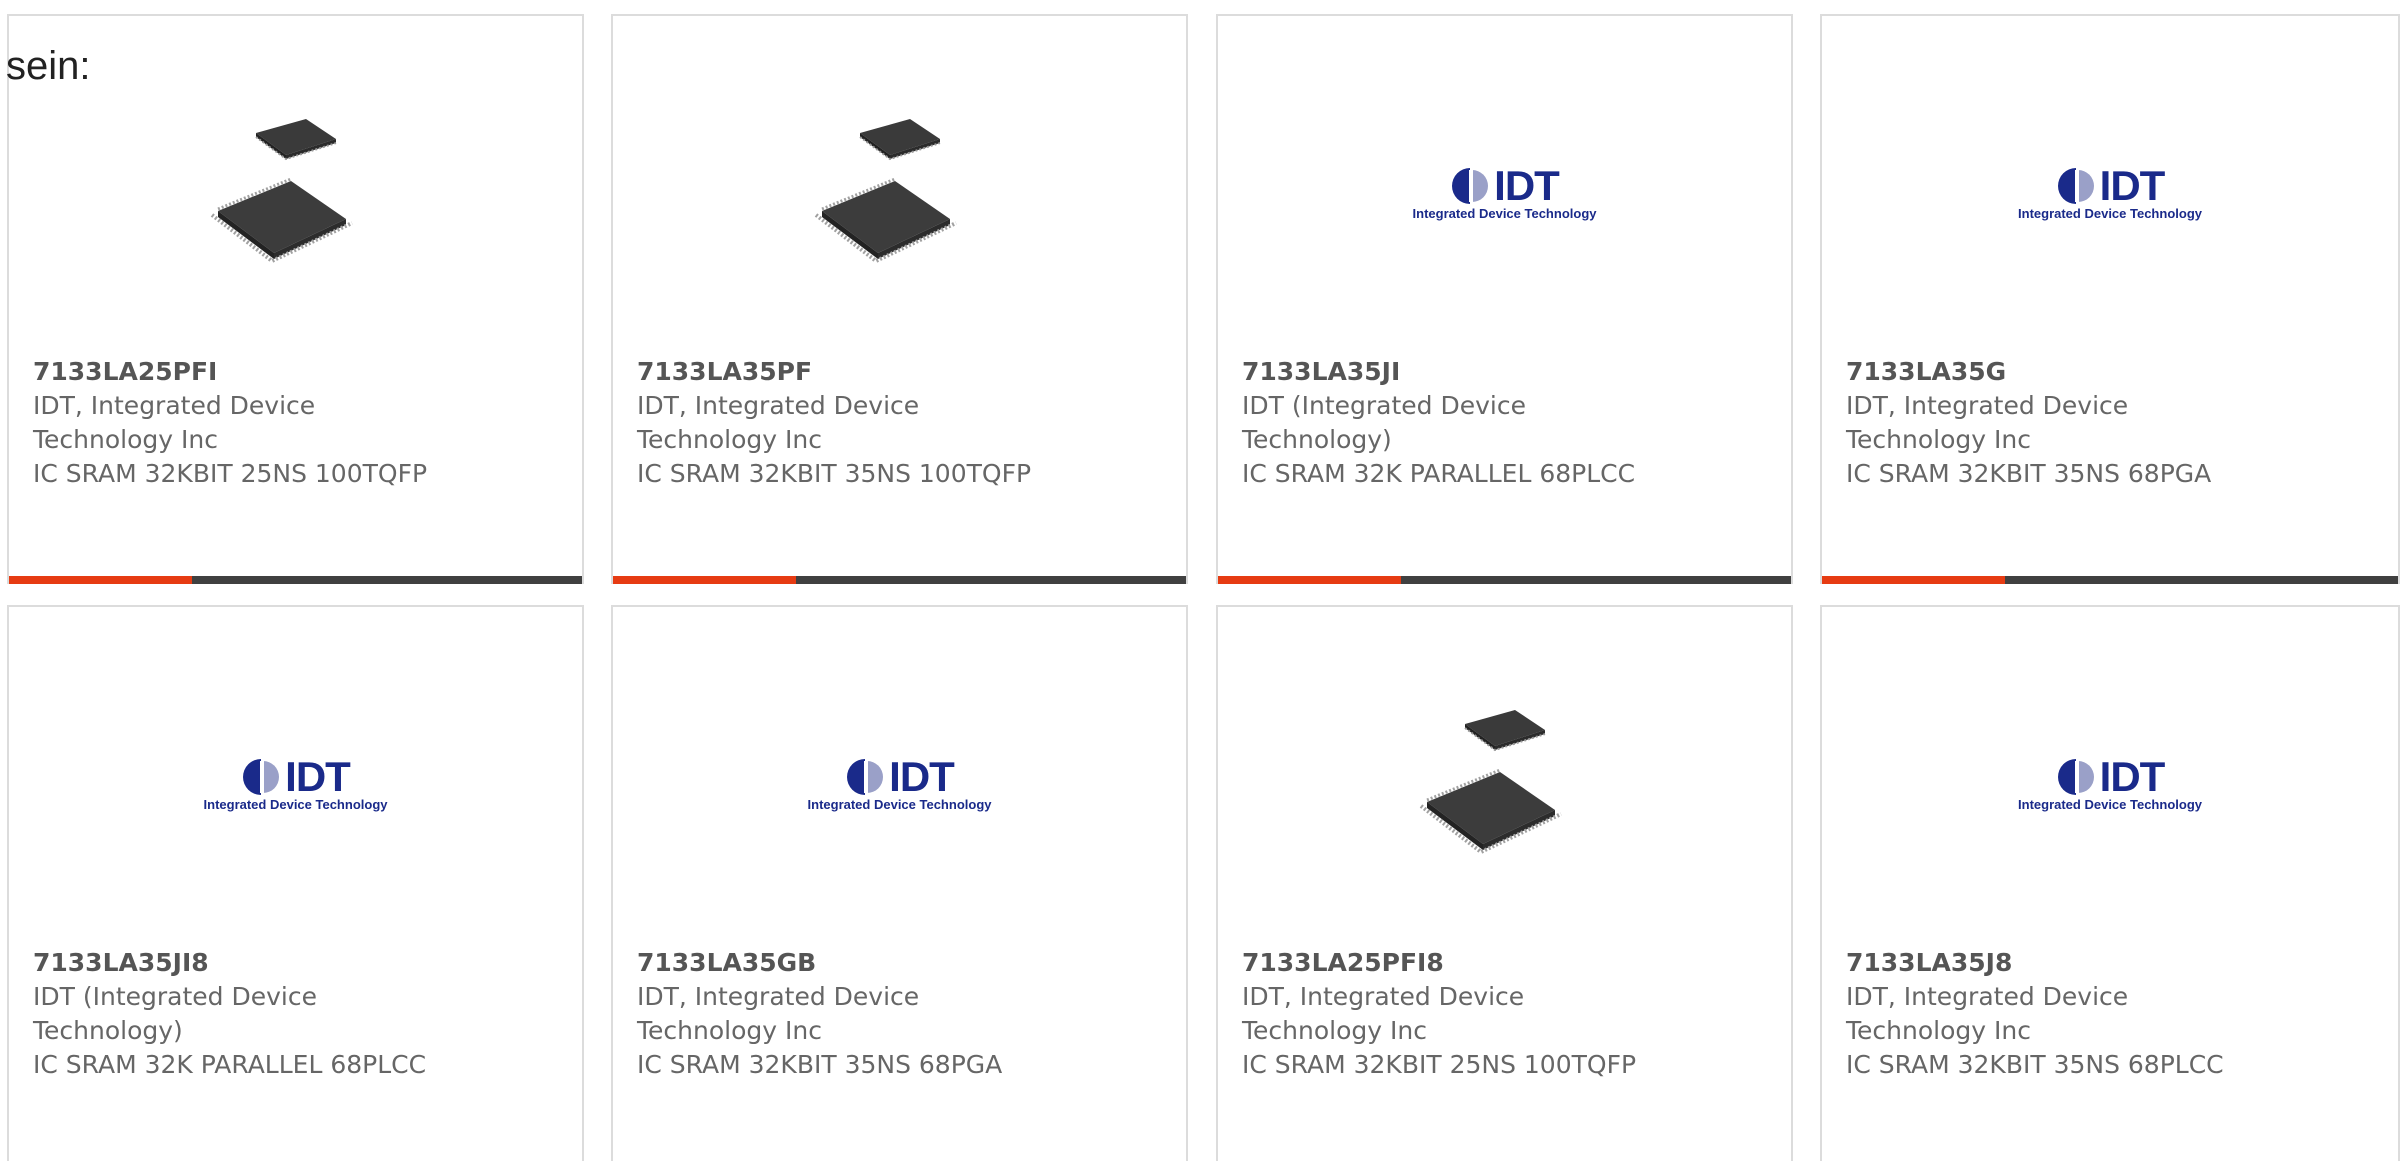 This screenshot has width=2400, height=1161. I want to click on description: IC SRAM 32KBIT 35NS 68PLCC, so click(2035, 1064).